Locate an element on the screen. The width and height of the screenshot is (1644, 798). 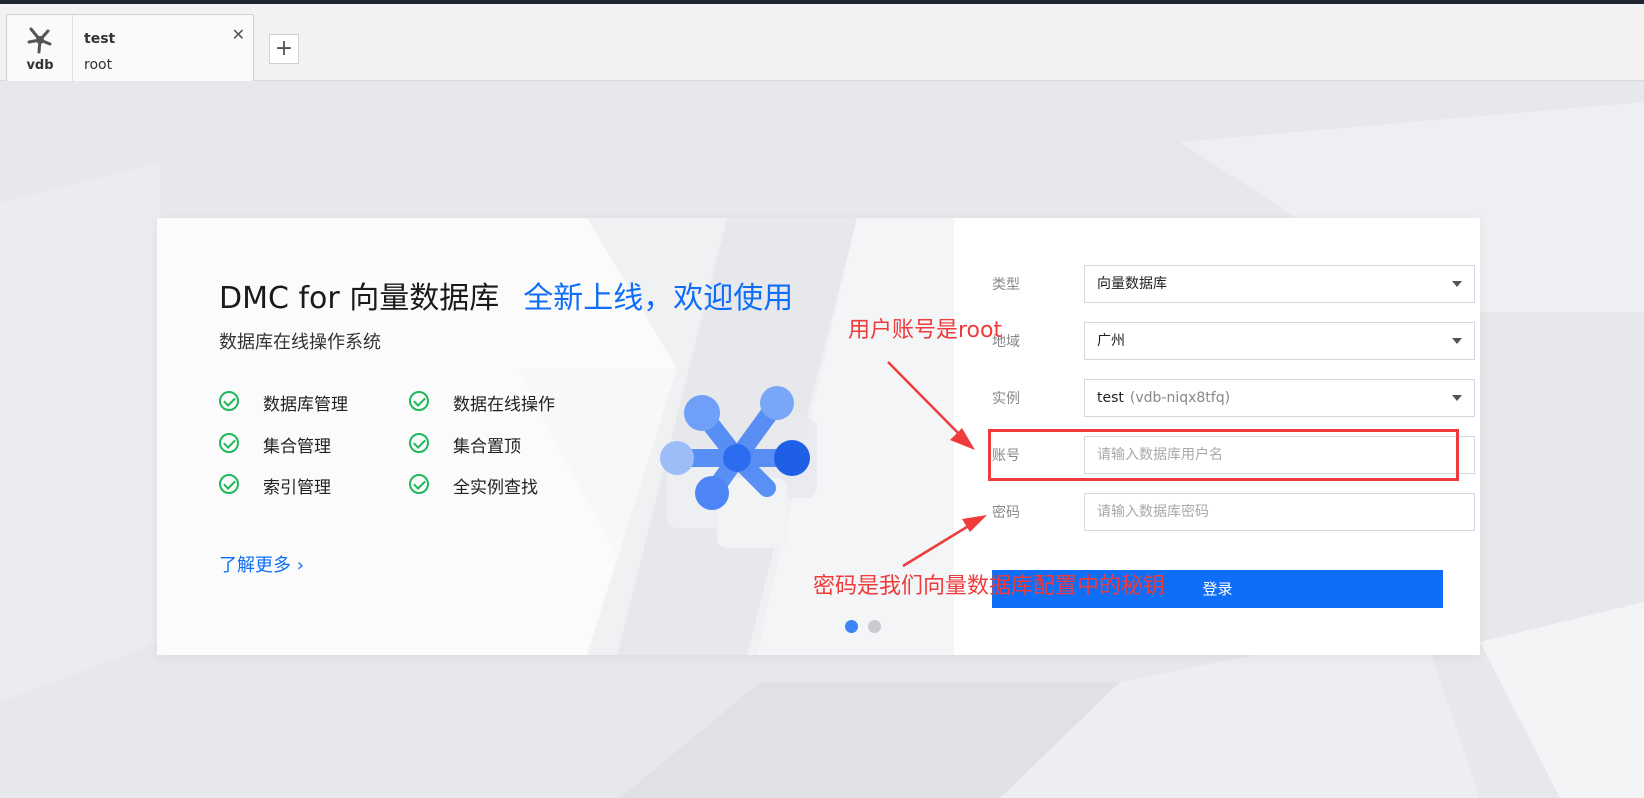
type-value: 向量数据库 is located at coordinates (1132, 284).